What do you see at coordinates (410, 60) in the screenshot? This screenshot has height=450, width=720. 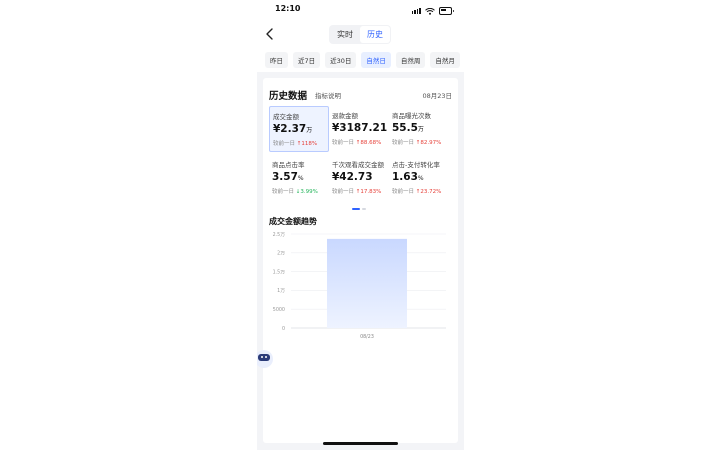 I see `range-natural-week: 自然周` at bounding box center [410, 60].